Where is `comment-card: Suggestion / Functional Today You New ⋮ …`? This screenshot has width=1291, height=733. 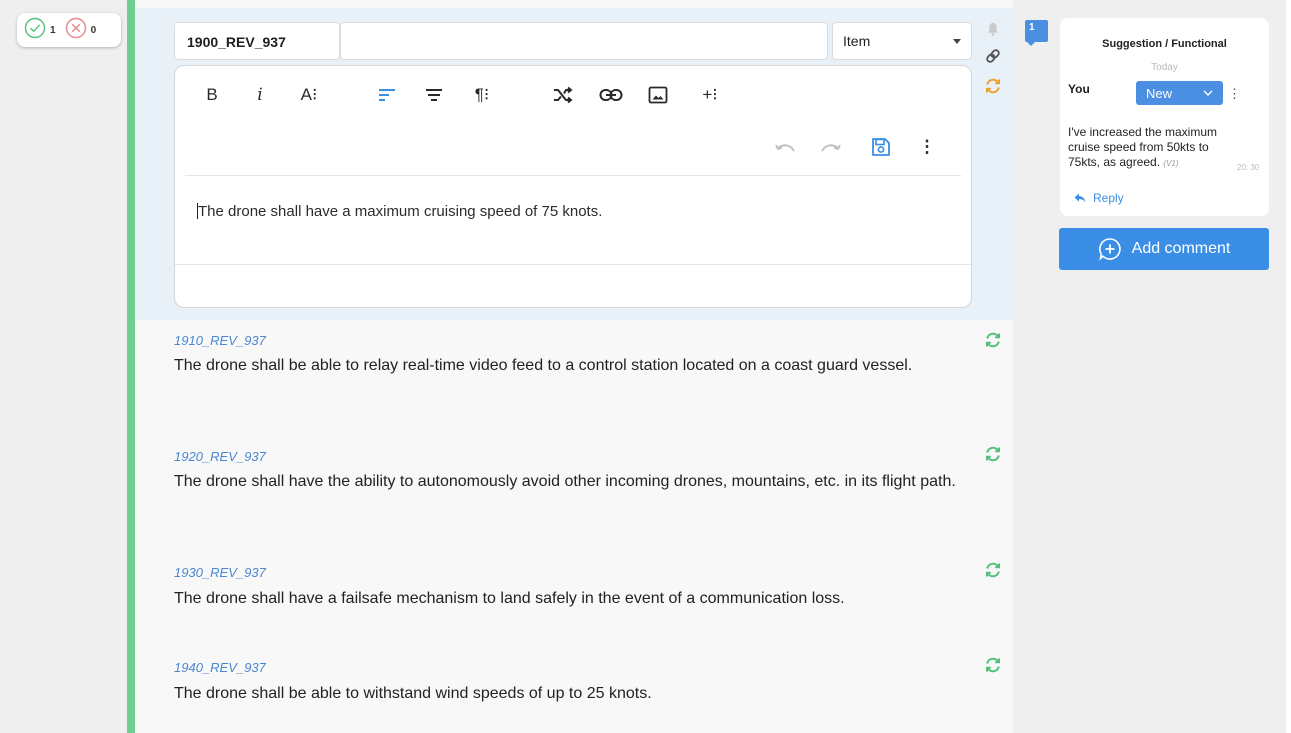 comment-card: Suggestion / Functional Today You New ⋮ … is located at coordinates (1164, 117).